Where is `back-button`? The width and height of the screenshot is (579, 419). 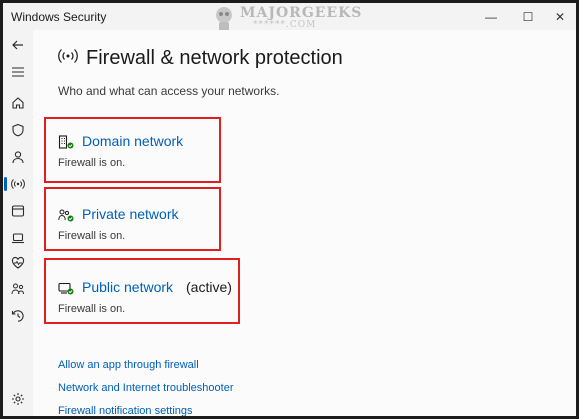
back-button is located at coordinates (18, 45).